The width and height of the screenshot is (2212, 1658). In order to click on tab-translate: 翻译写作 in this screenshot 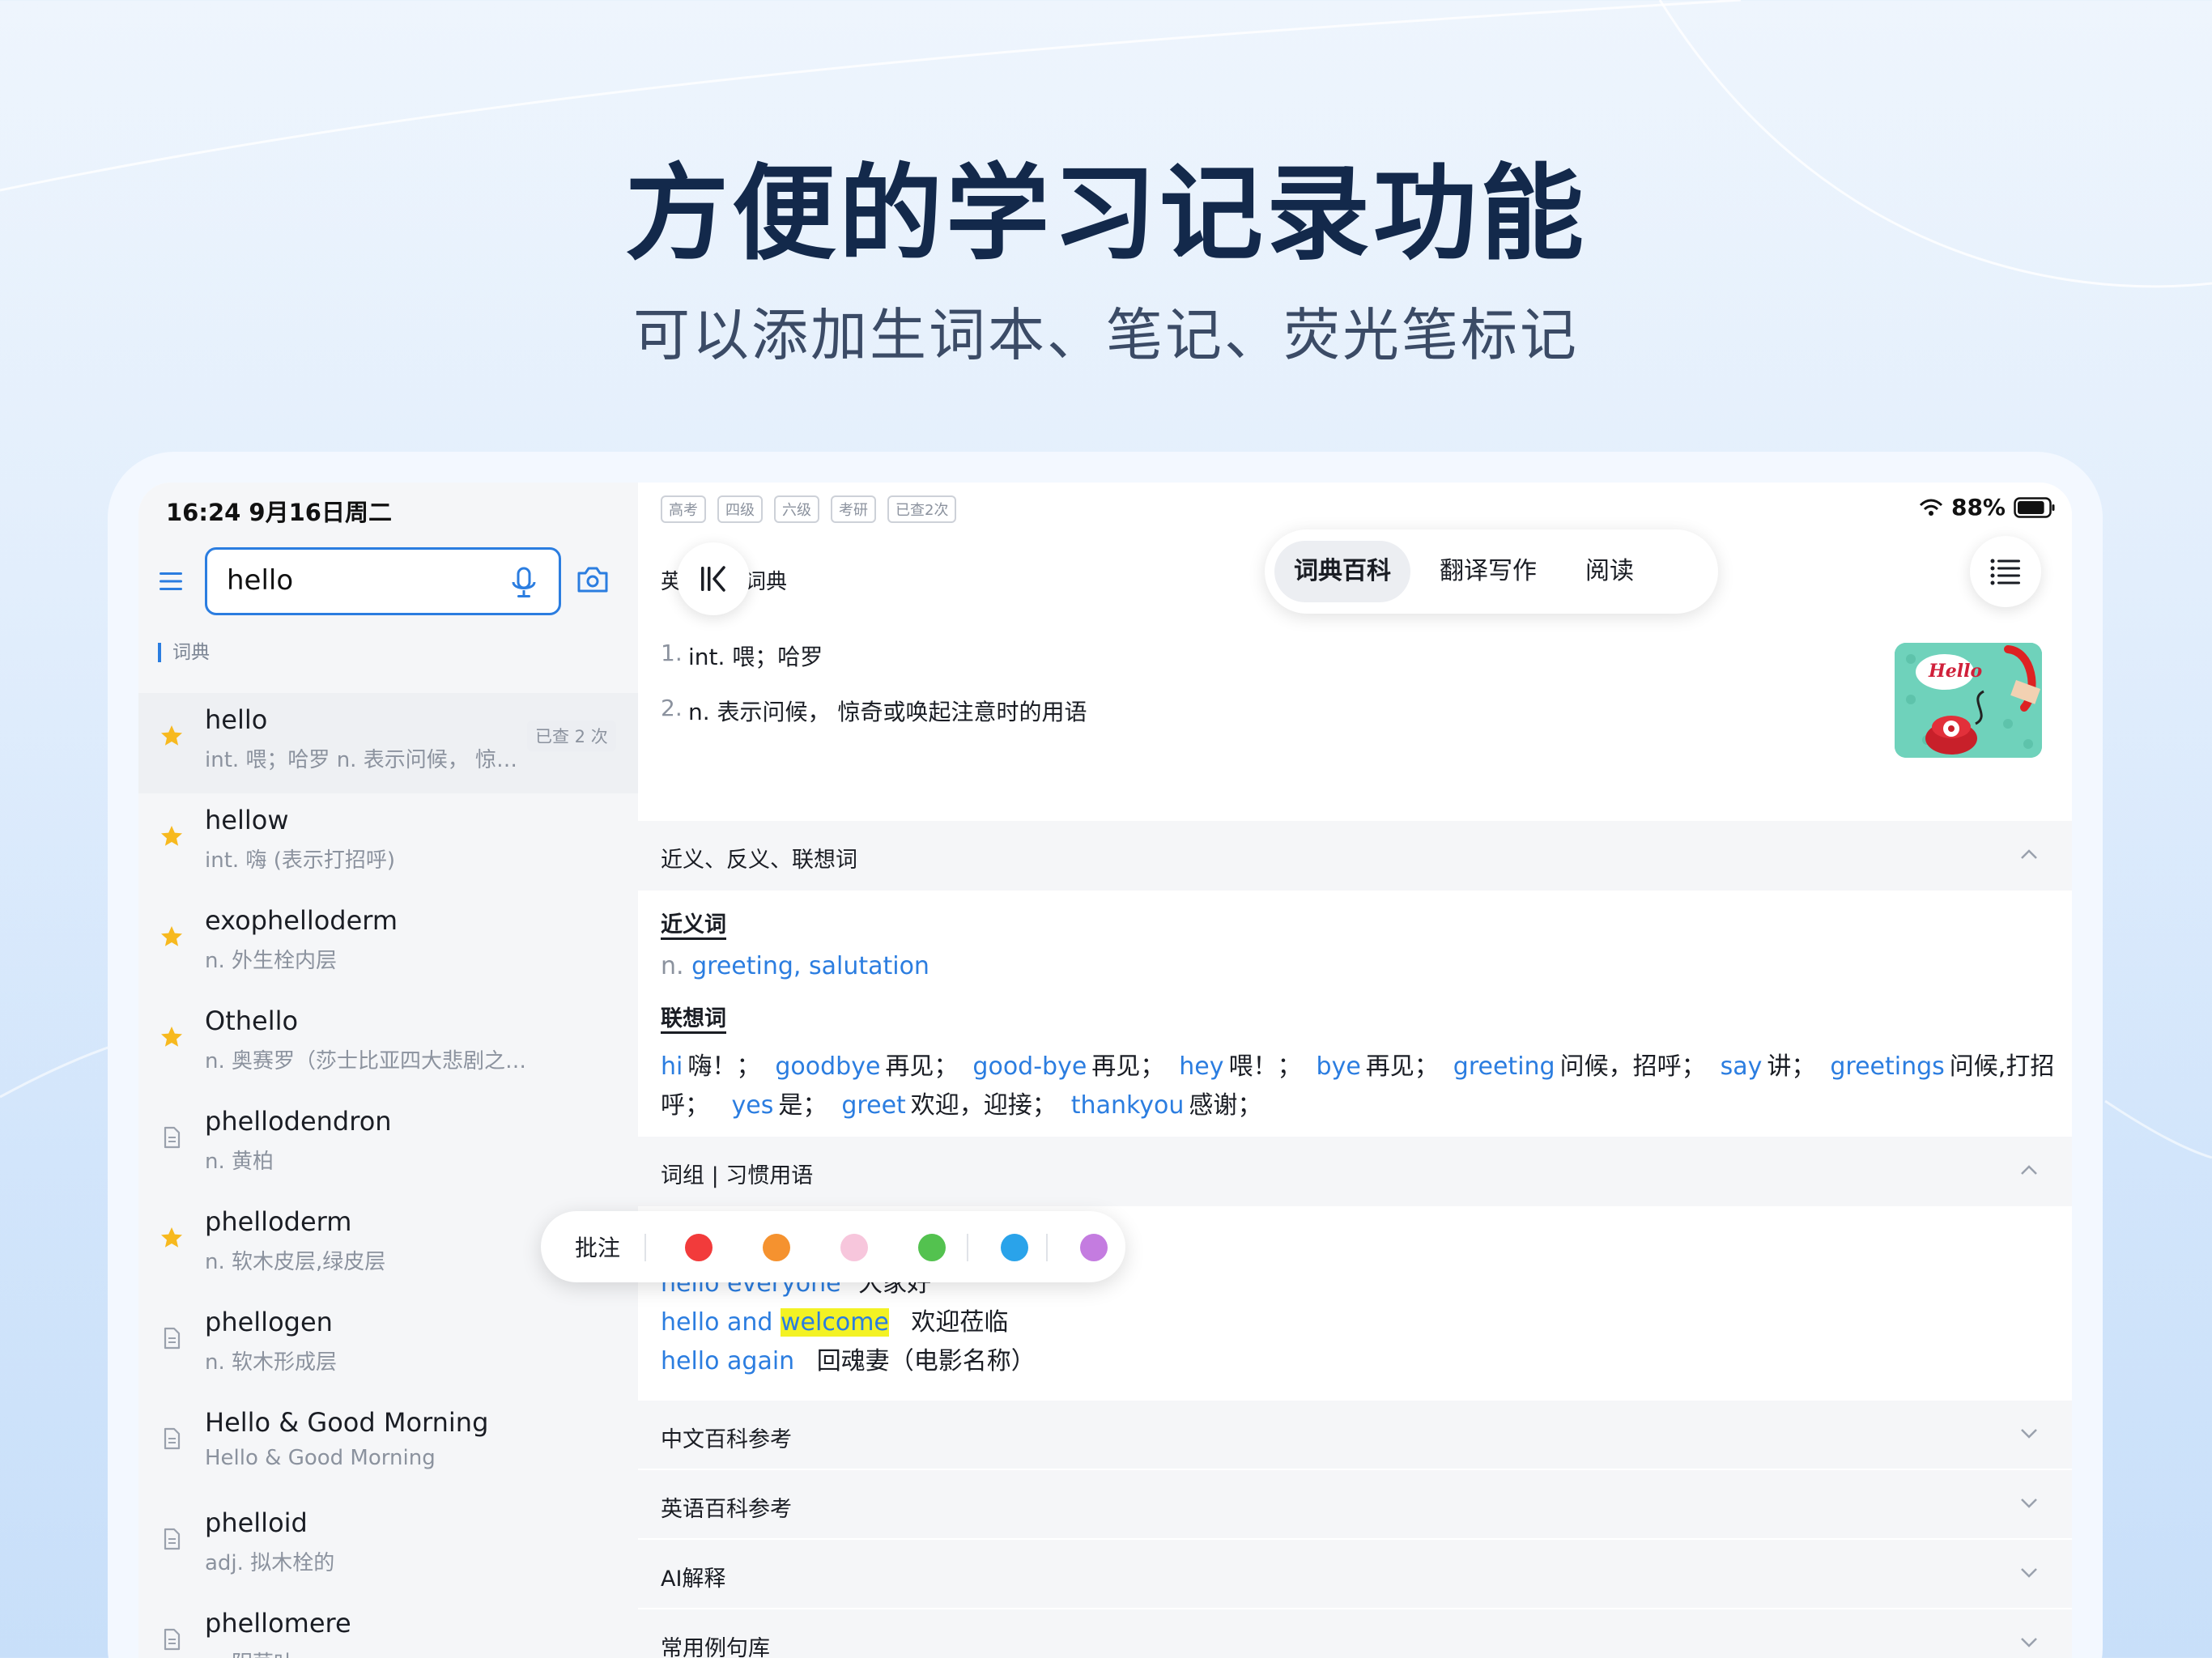, I will do `click(1488, 571)`.